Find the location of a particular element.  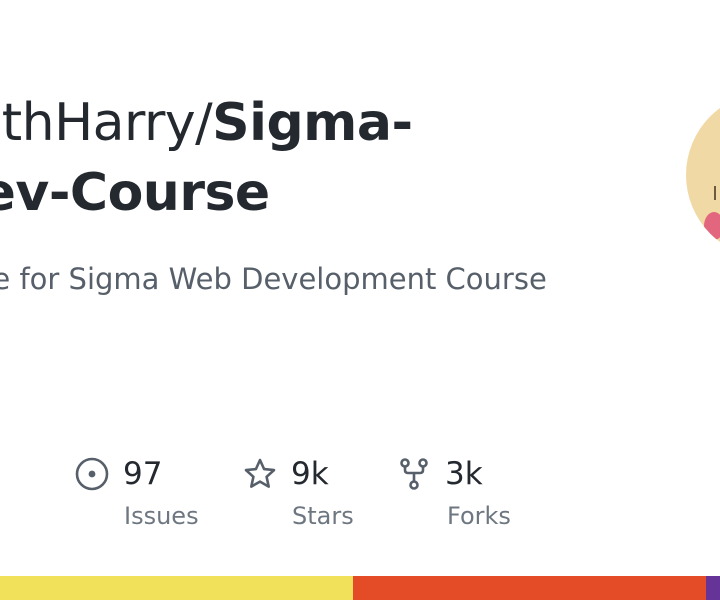

repo-name-line2: Dev-Course is located at coordinates (135, 193).